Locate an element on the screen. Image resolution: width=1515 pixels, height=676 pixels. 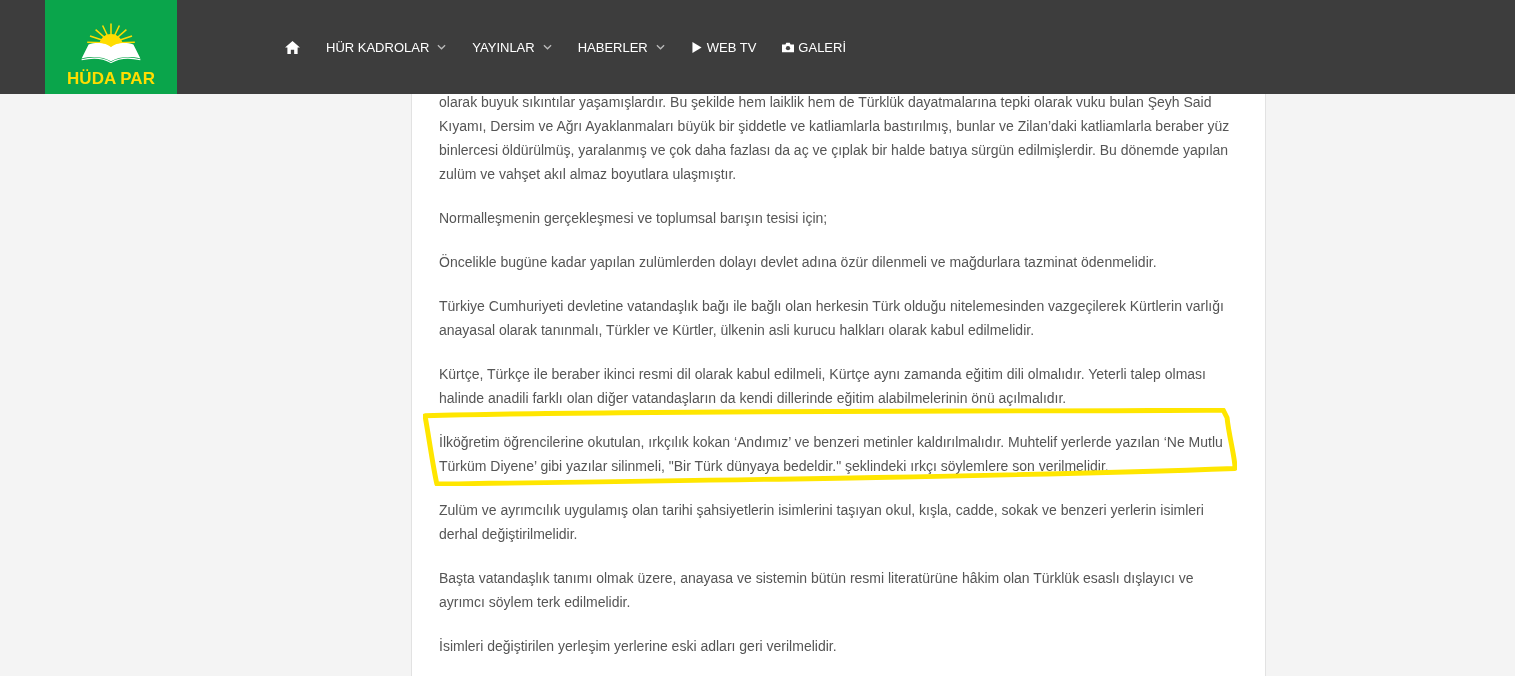
home-icon is located at coordinates (292, 47).